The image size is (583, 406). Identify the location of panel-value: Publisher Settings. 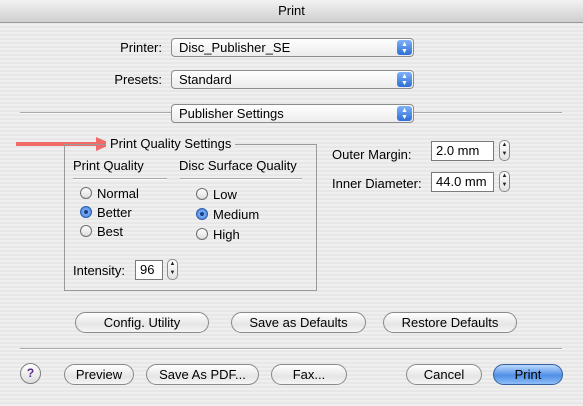
(231, 113).